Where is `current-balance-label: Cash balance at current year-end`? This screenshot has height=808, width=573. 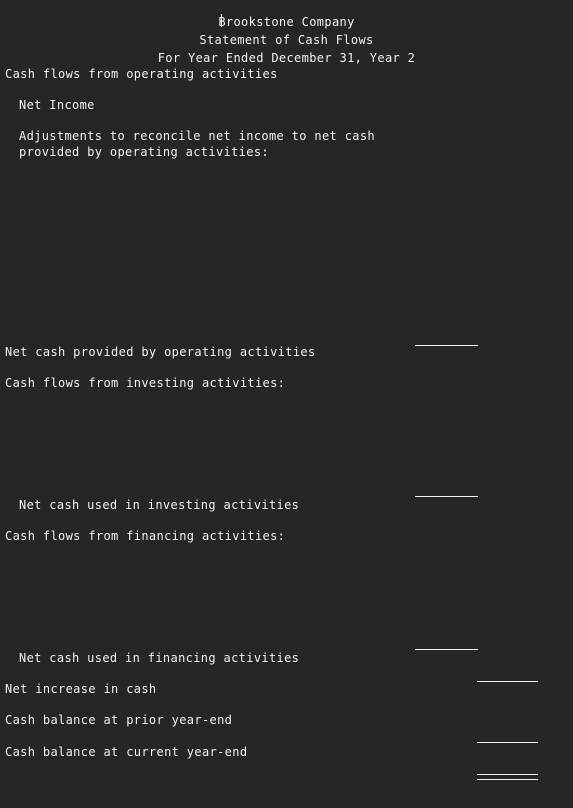 current-balance-label: Cash balance at current year-end is located at coordinates (126, 752).